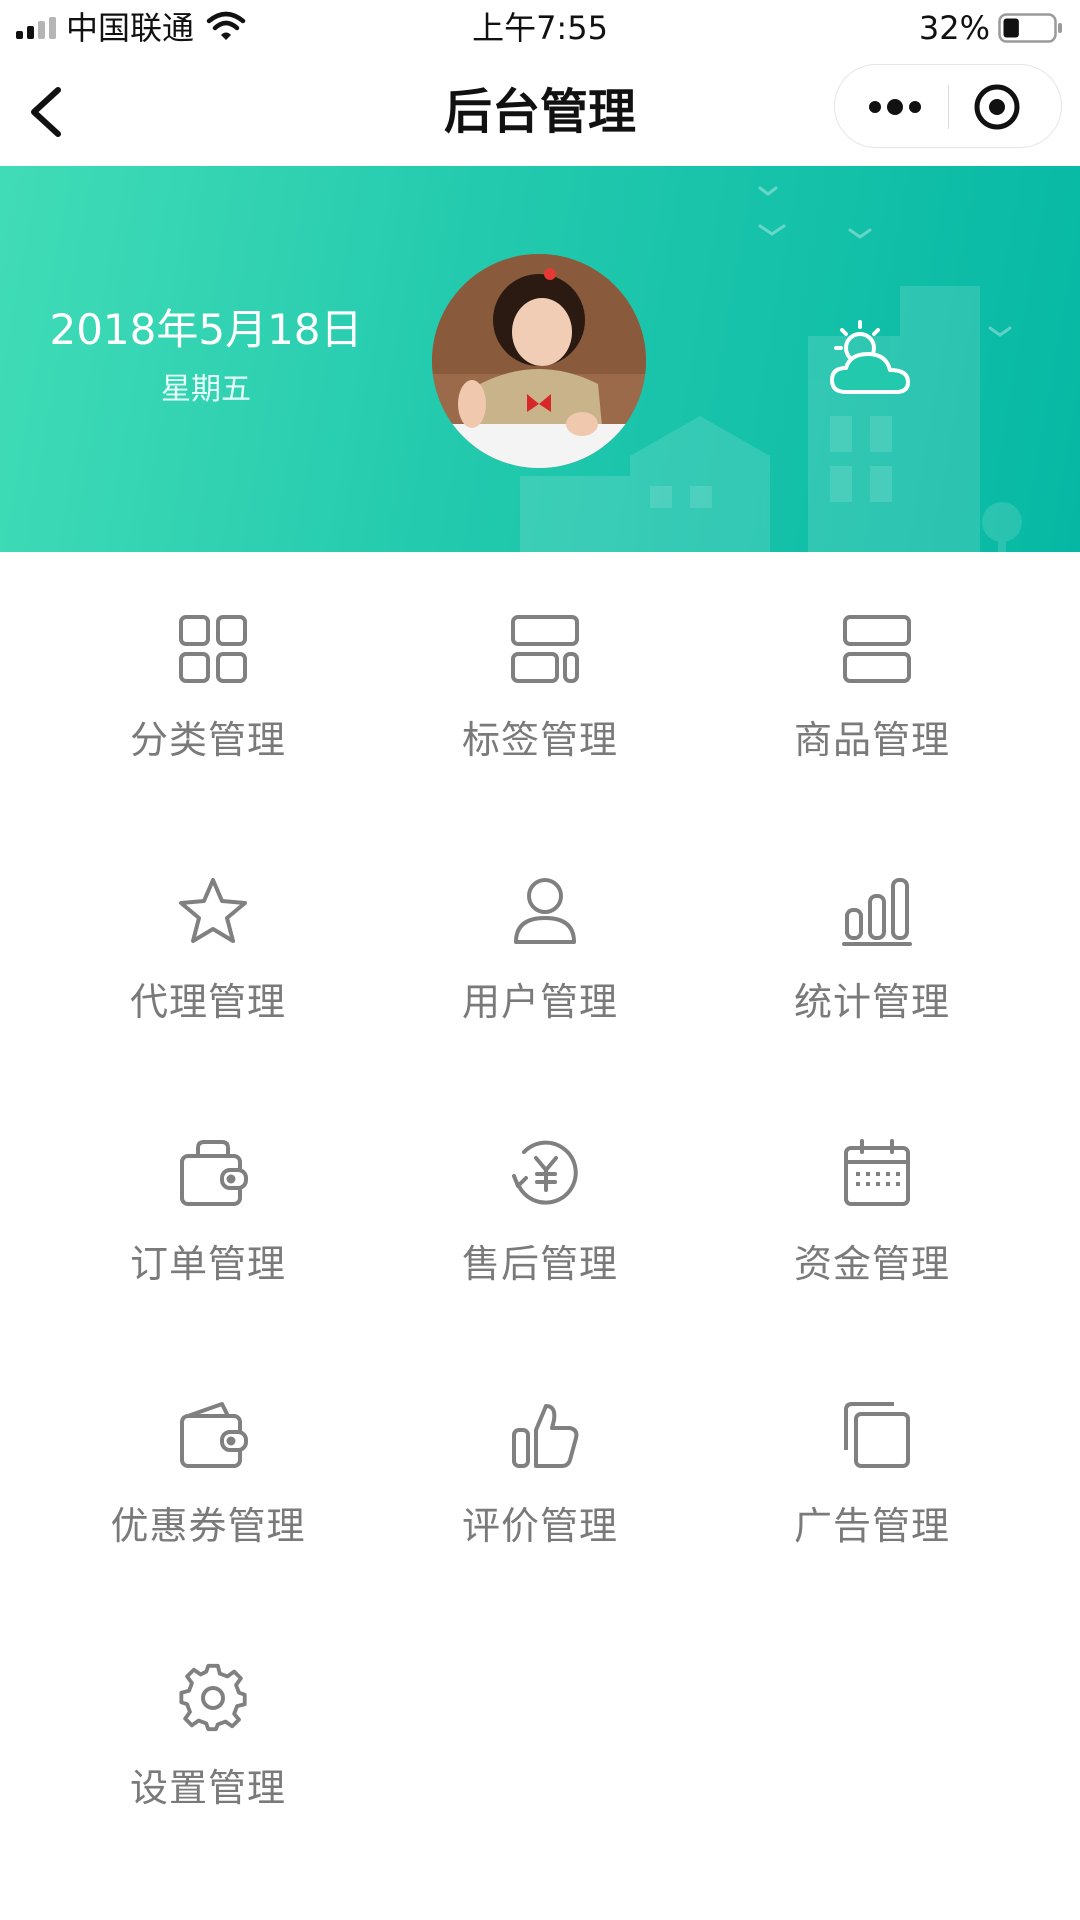  I want to click on calendar-icon, so click(877, 1172).